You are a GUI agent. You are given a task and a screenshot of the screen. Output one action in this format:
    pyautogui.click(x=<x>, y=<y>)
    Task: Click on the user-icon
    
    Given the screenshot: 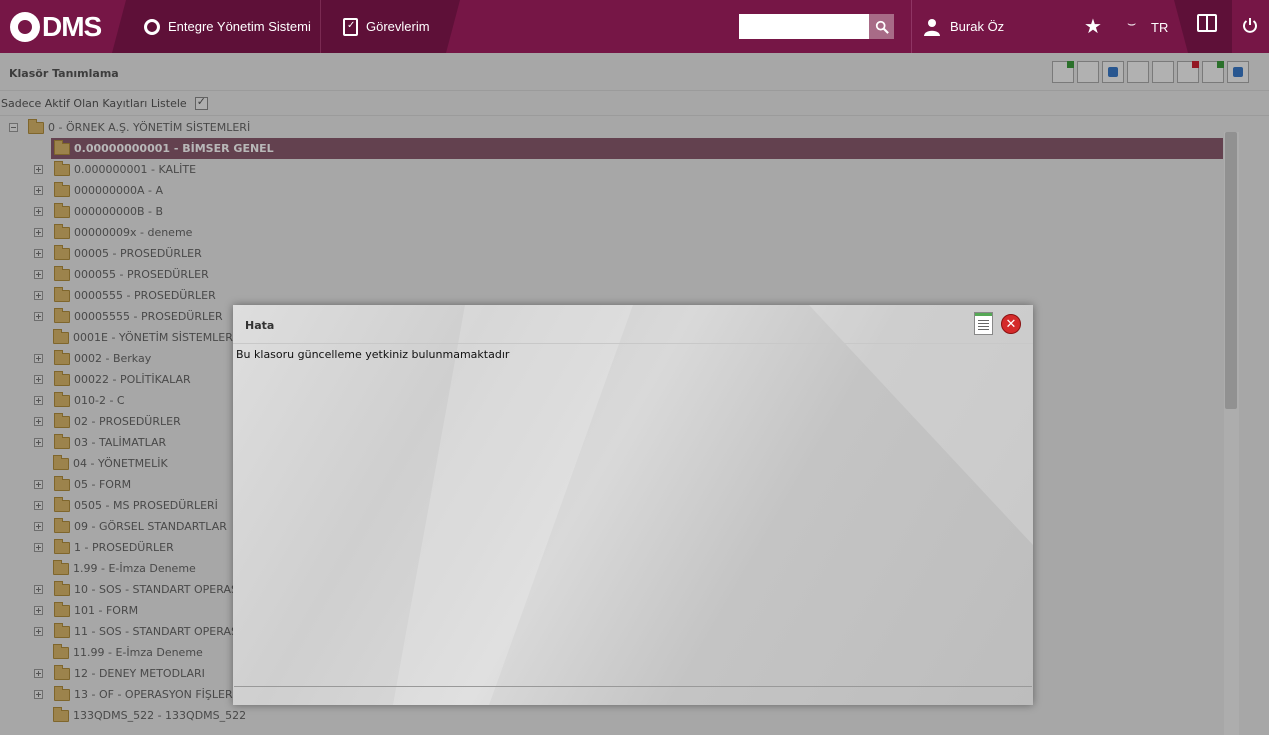 What is the action you would take?
    pyautogui.click(x=932, y=27)
    